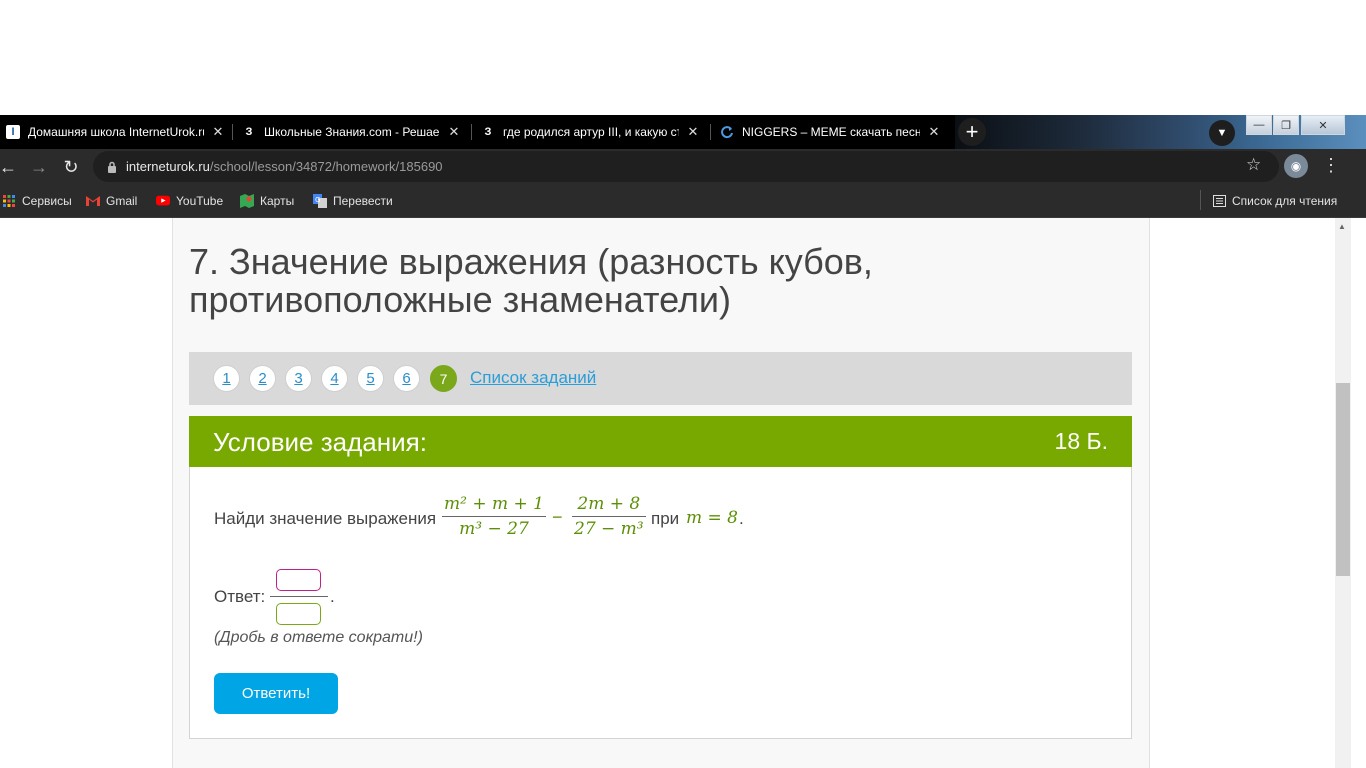 Image resolution: width=1366 pixels, height=768 pixels. I want to click on question-period: ., so click(741, 518).